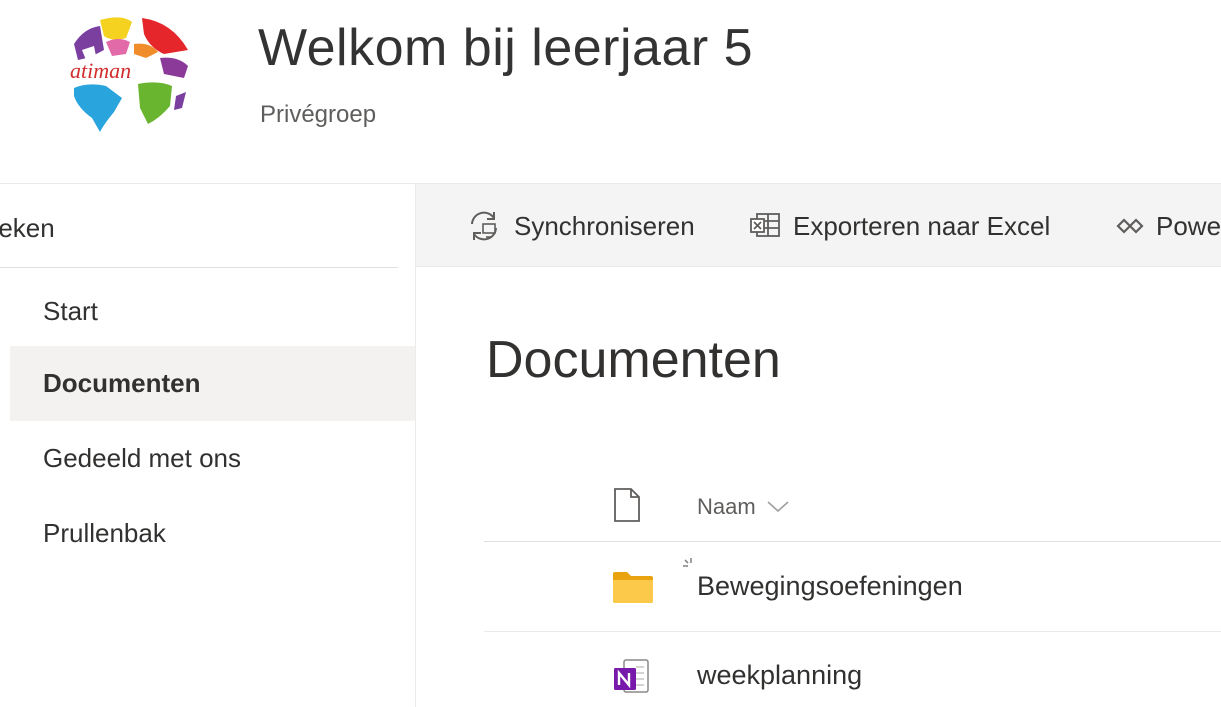  Describe the element at coordinates (505, 48) in the screenshot. I see `site-title: Welkom bij leerjaar 5` at that location.